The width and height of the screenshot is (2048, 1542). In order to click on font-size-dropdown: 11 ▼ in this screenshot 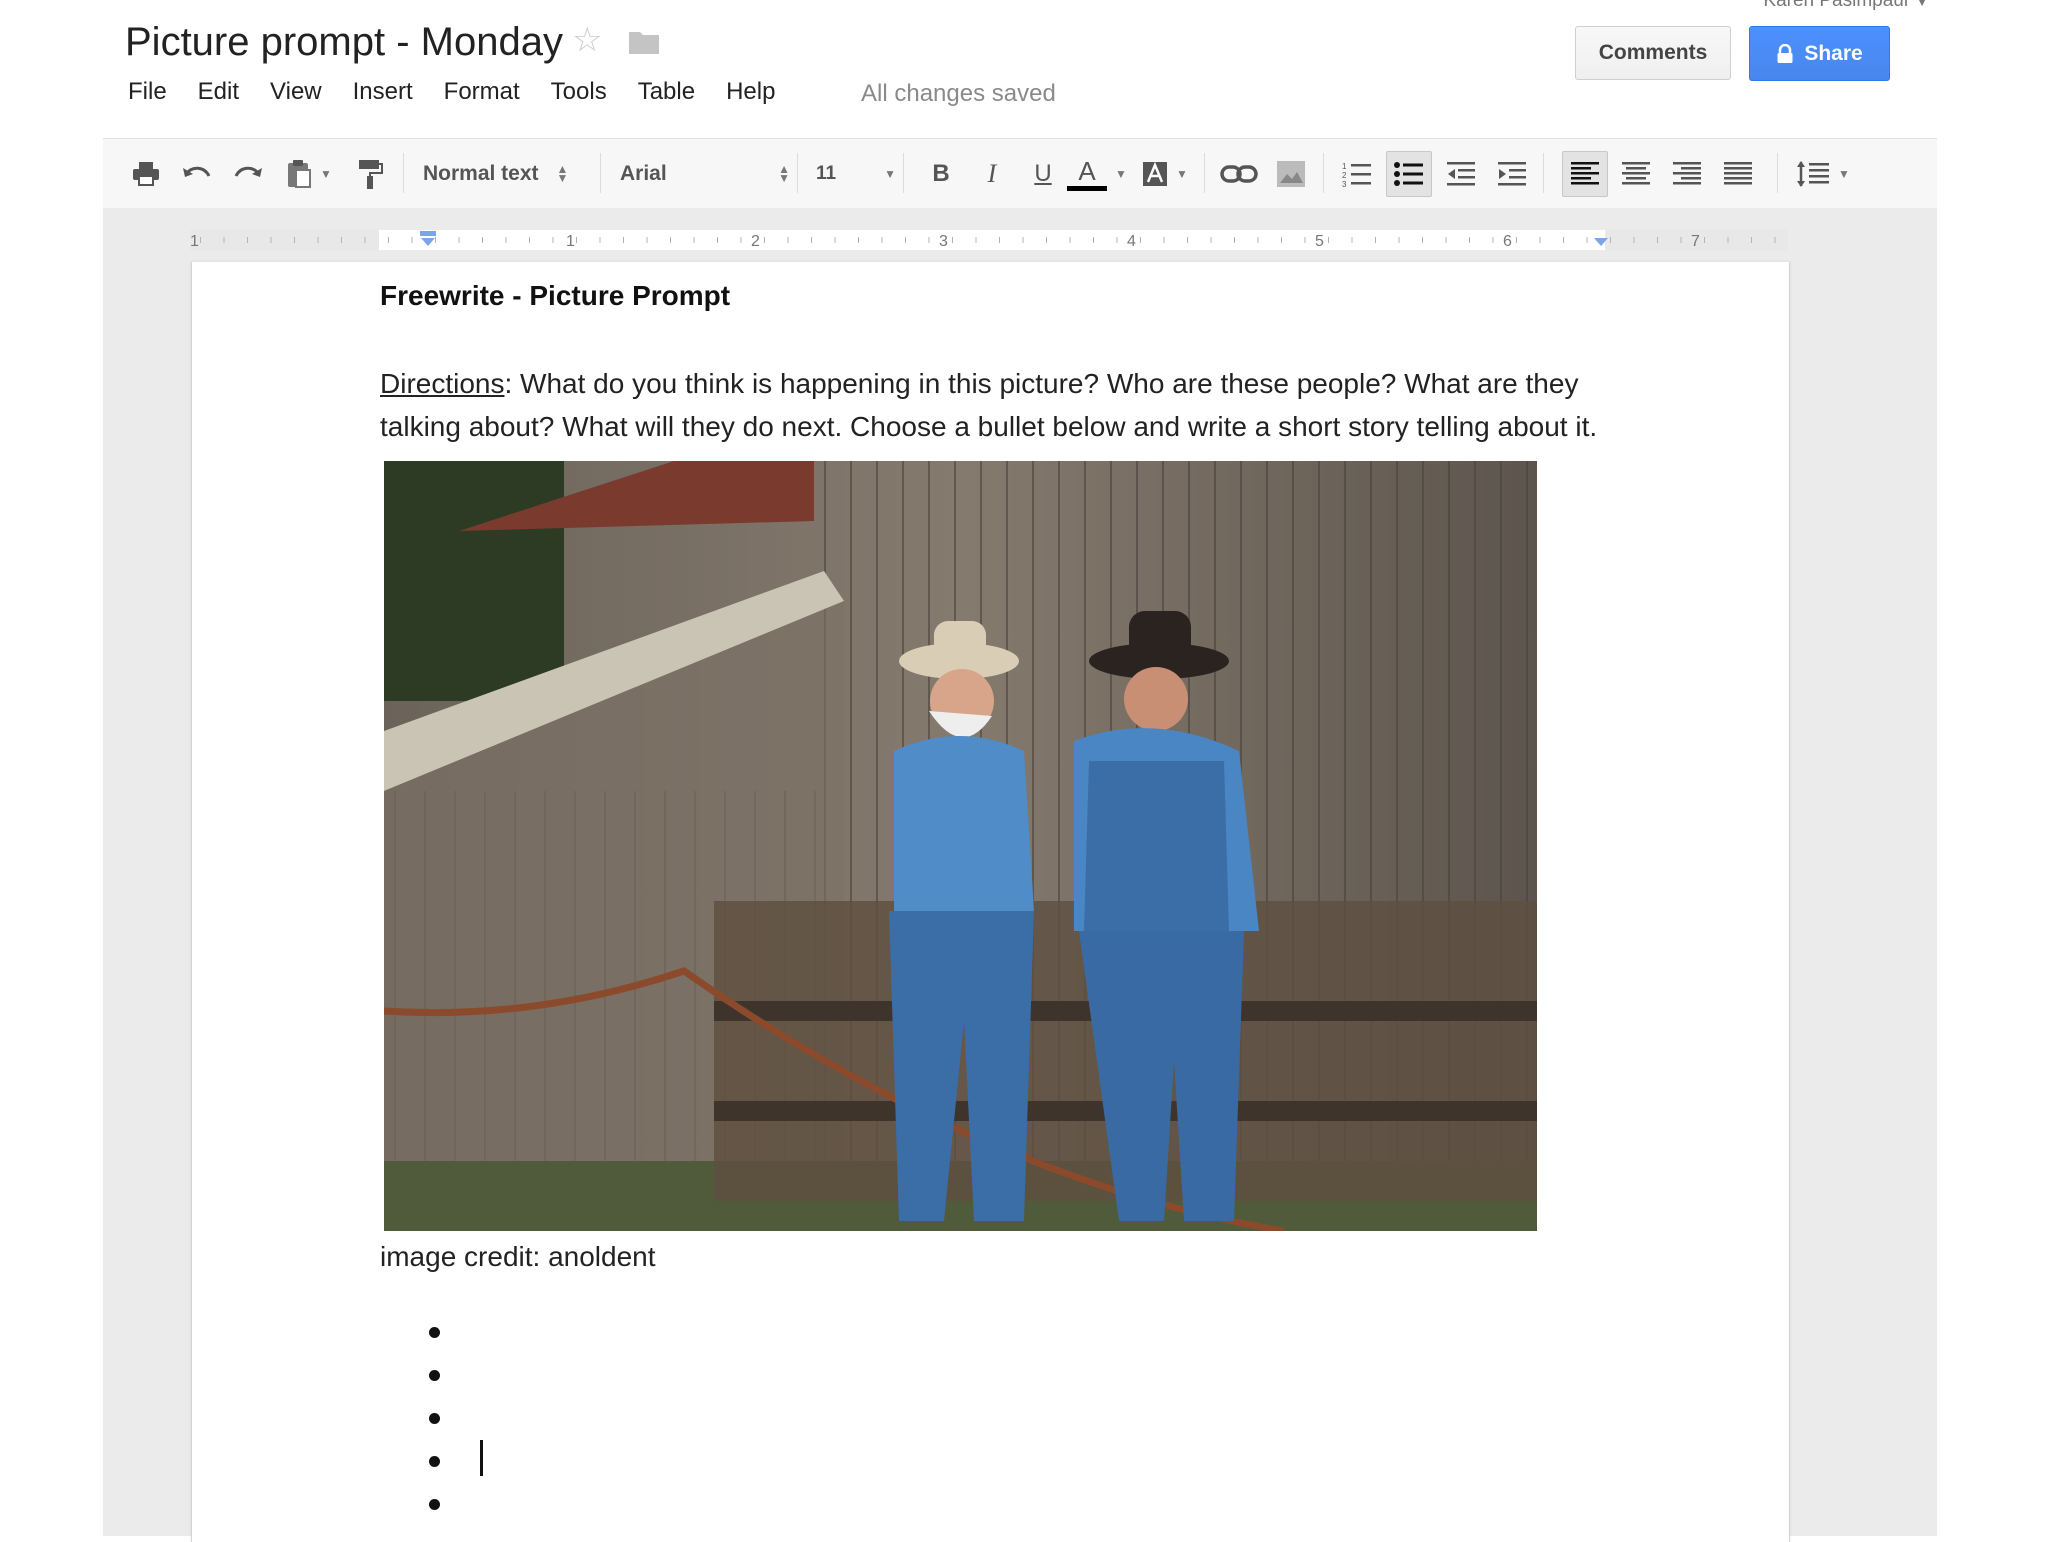, I will do `click(856, 174)`.